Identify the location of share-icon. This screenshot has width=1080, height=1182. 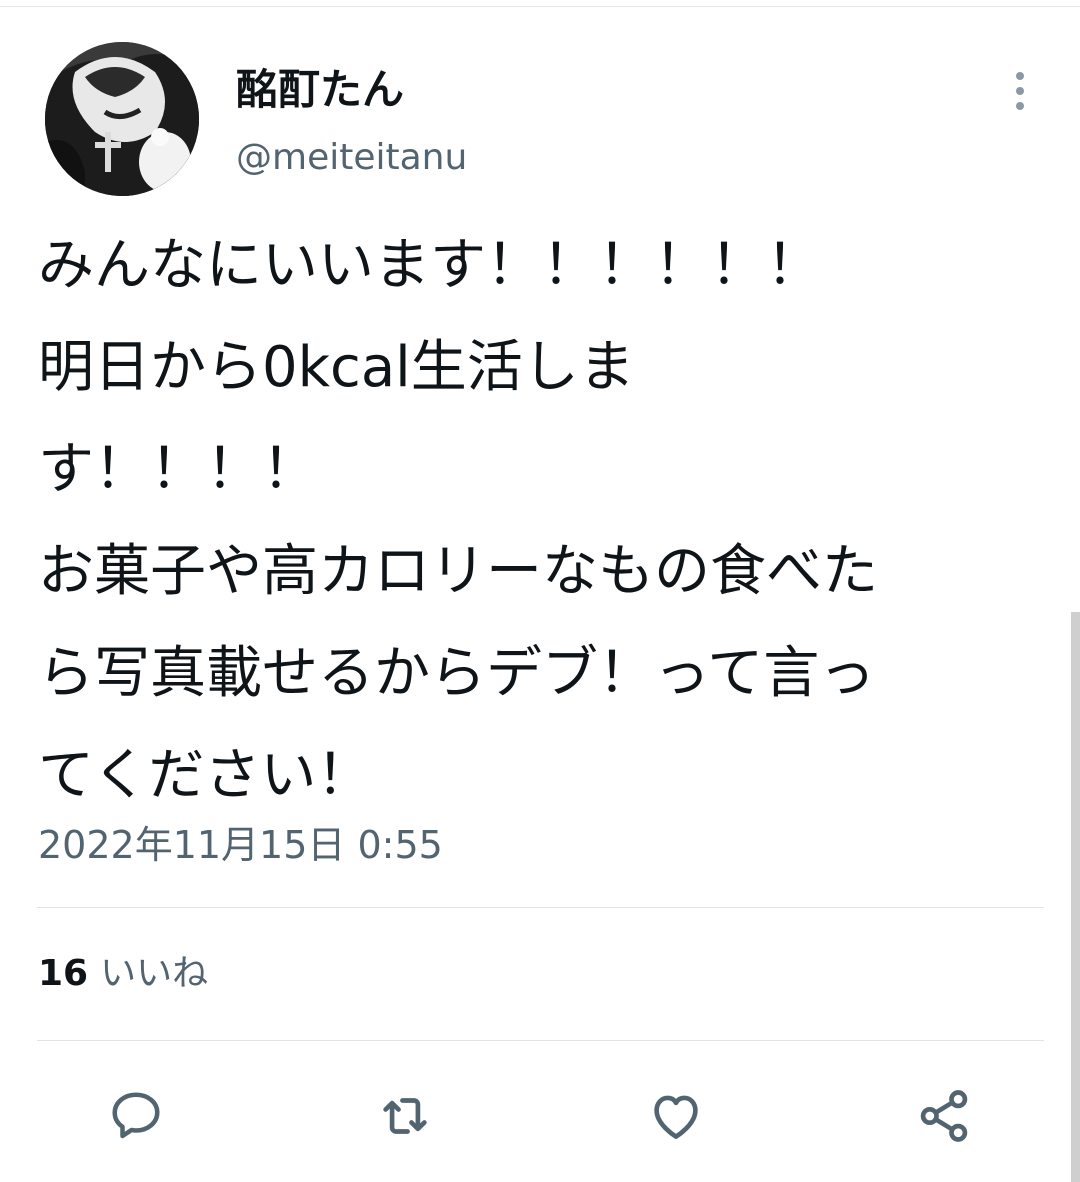
(944, 1116).